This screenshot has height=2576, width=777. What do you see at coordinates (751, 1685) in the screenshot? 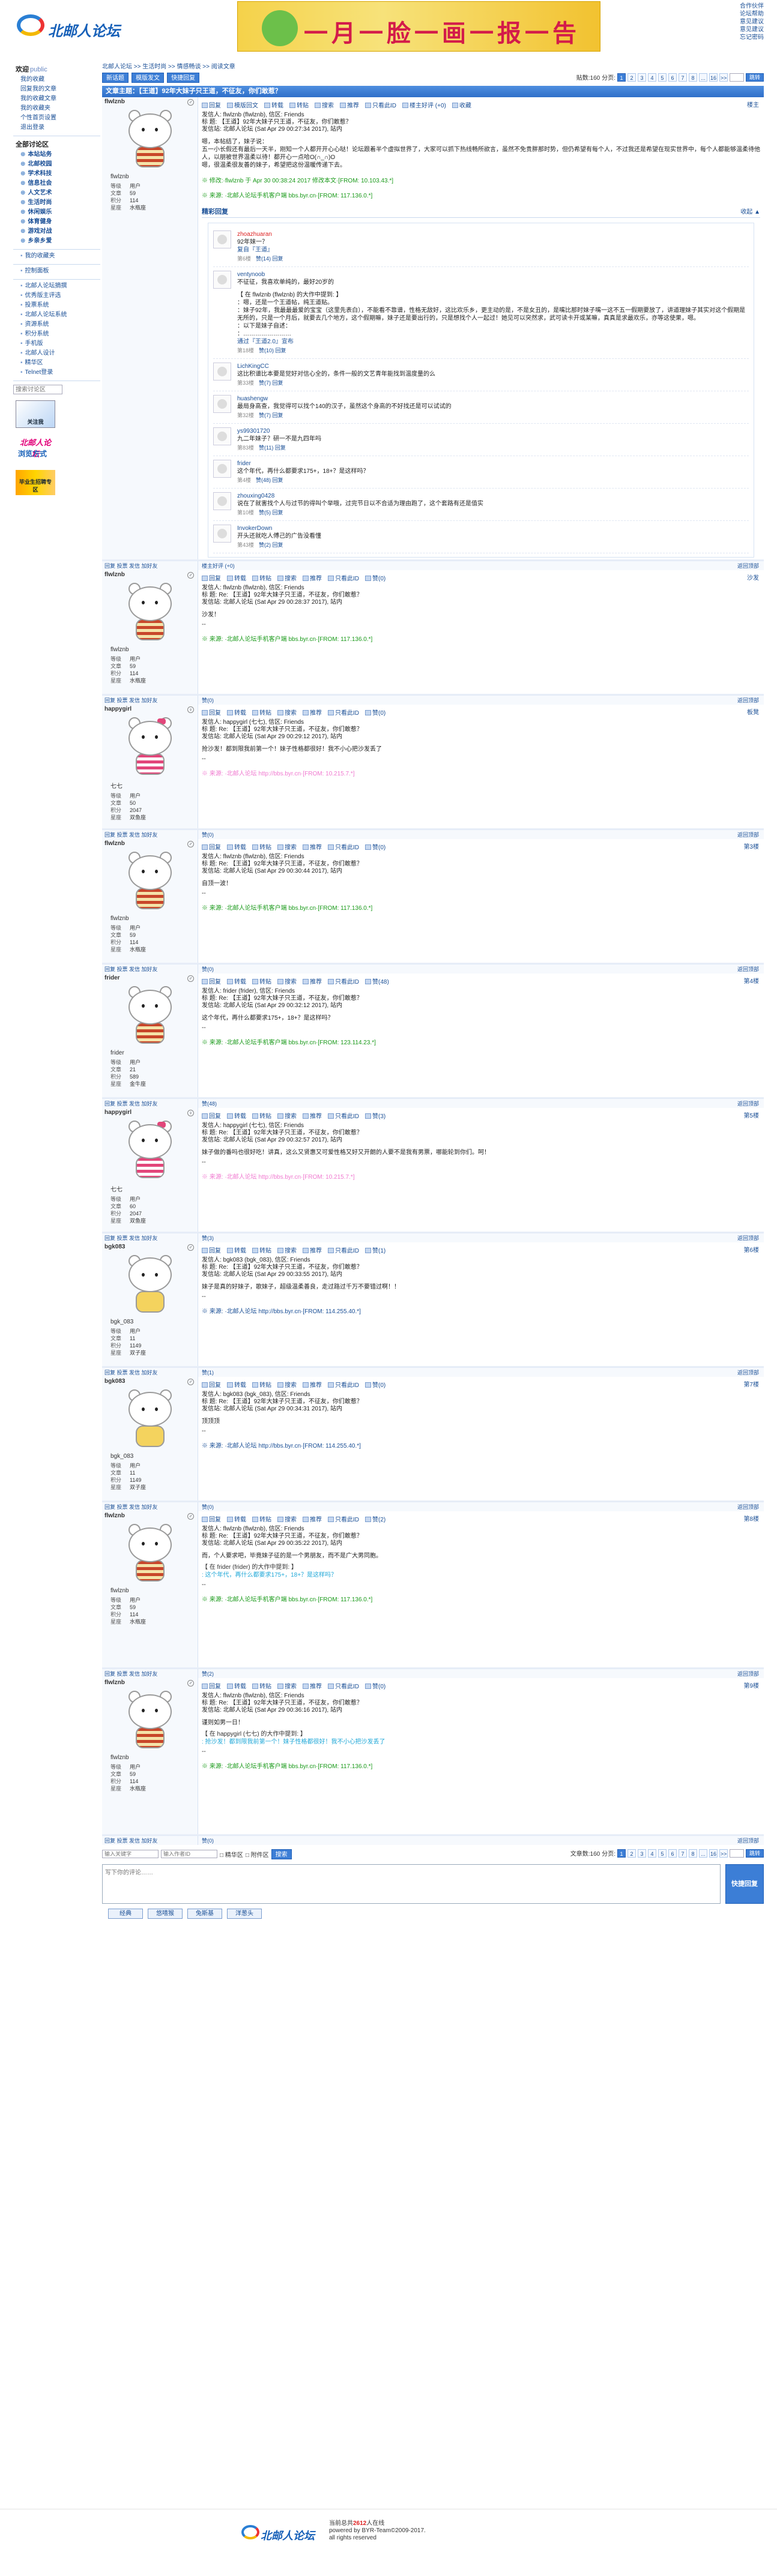
I see `floor-label: 第9楼` at bounding box center [751, 1685].